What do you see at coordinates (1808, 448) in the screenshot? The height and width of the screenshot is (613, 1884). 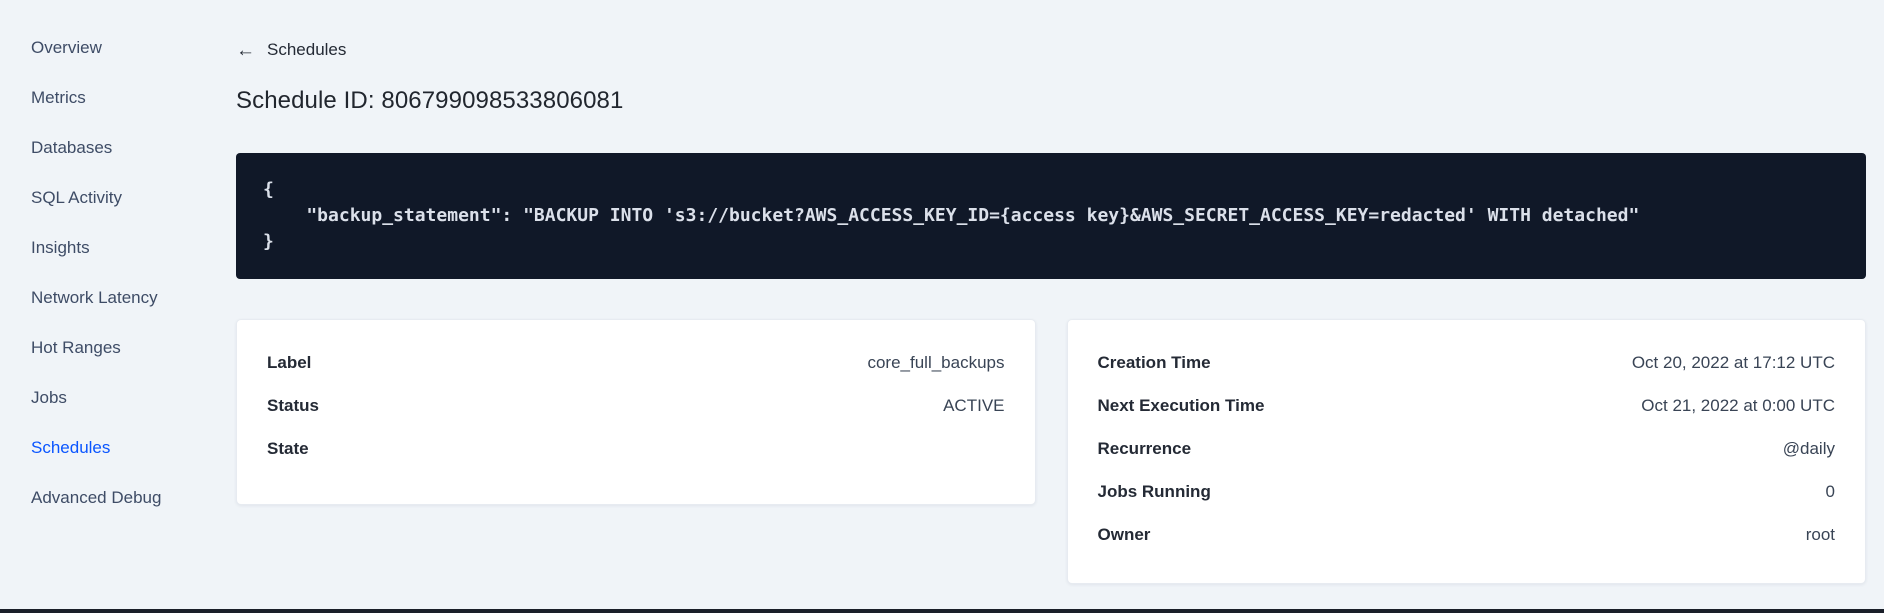 I see `detail-value: @daily` at bounding box center [1808, 448].